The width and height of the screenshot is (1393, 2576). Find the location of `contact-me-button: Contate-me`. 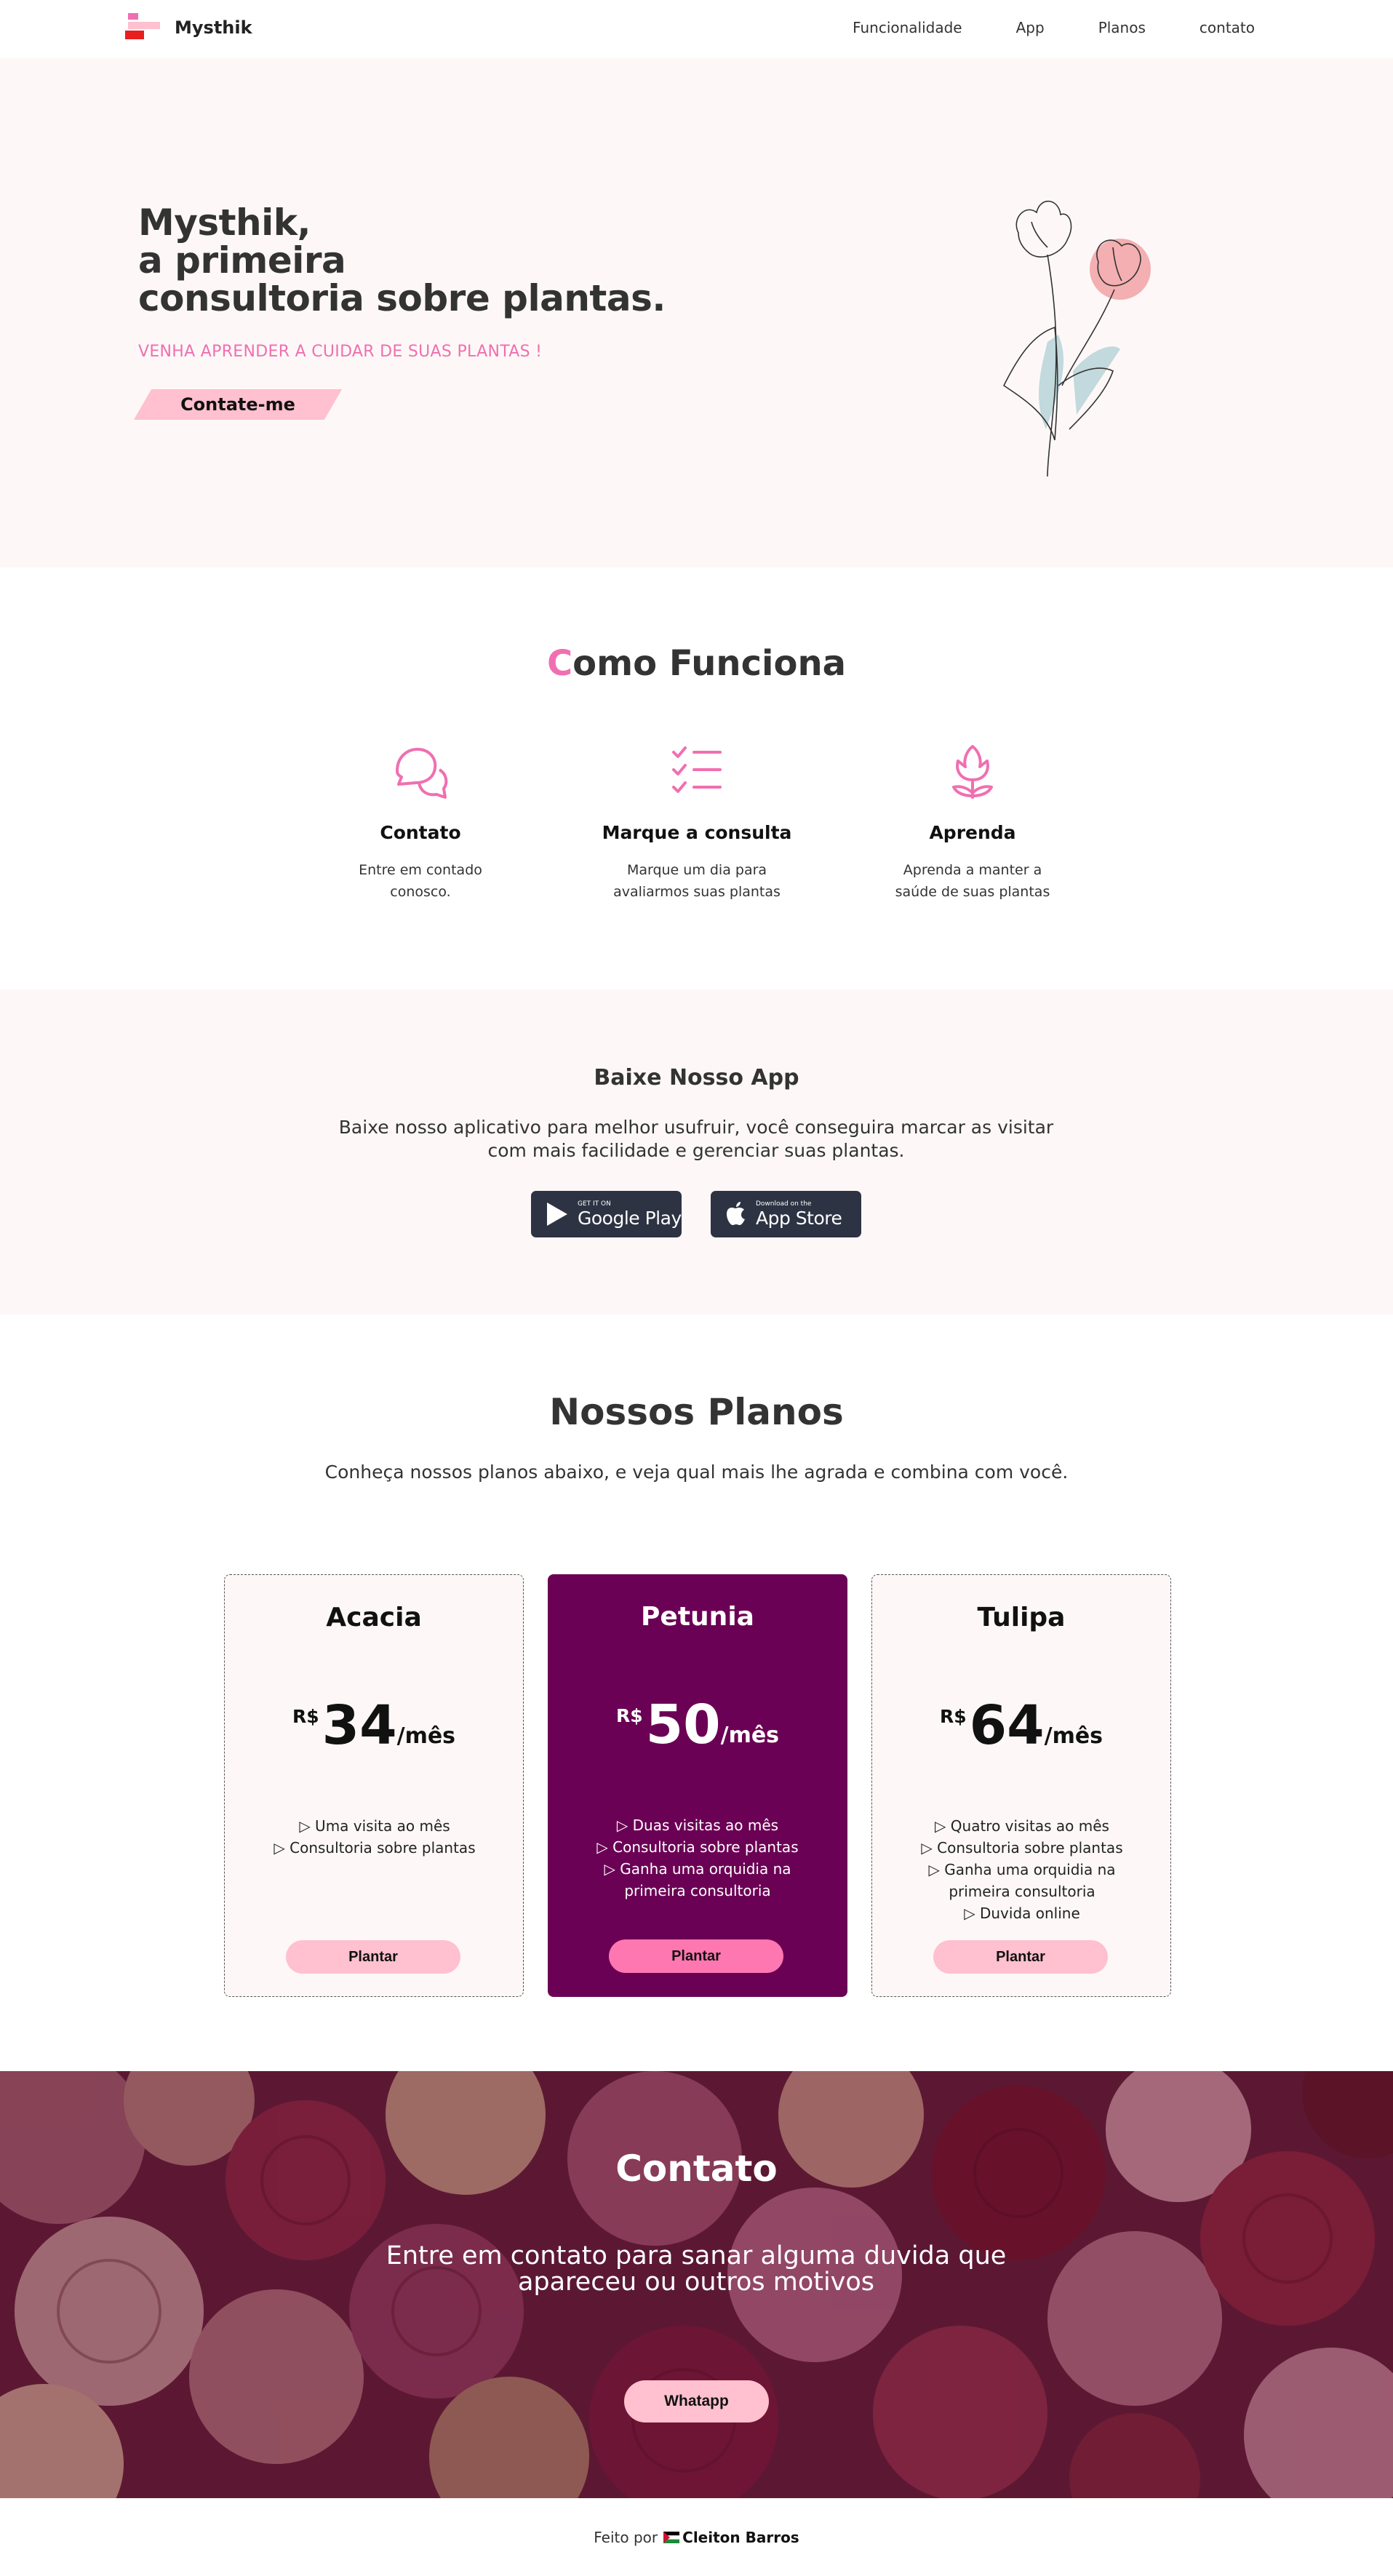

contact-me-button: Contate-me is located at coordinates (238, 404).